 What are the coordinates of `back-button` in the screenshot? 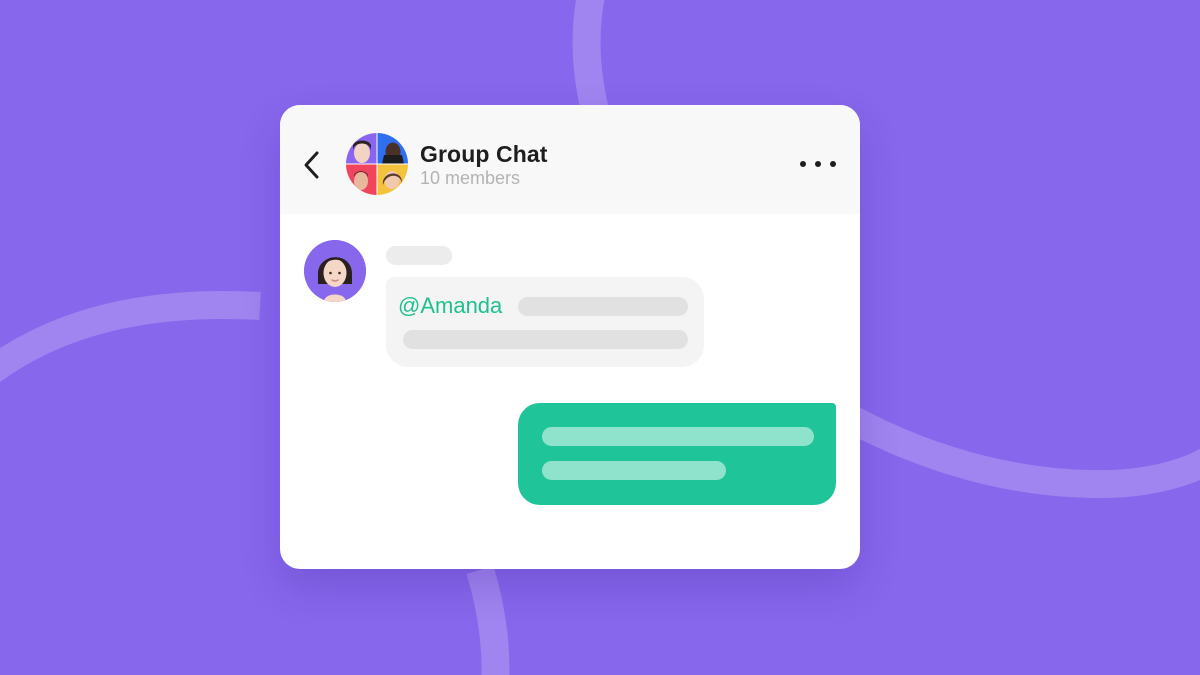 It's located at (312, 165).